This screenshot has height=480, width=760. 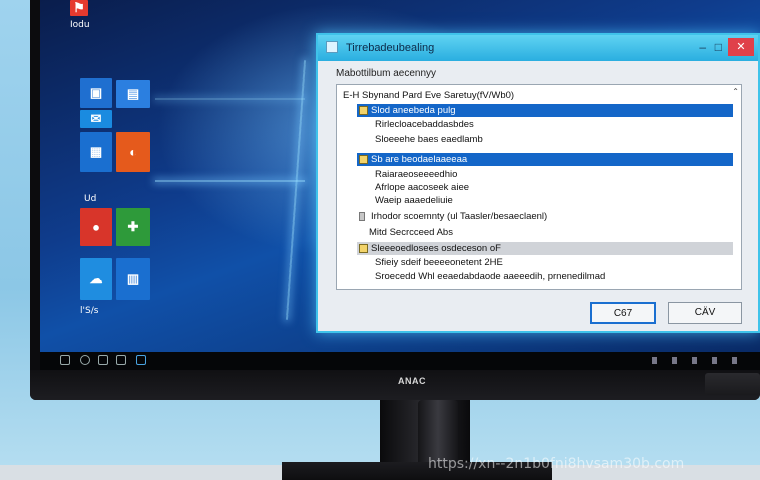 What do you see at coordinates (80, 25) in the screenshot?
I see `start-user-label: Iodu` at bounding box center [80, 25].